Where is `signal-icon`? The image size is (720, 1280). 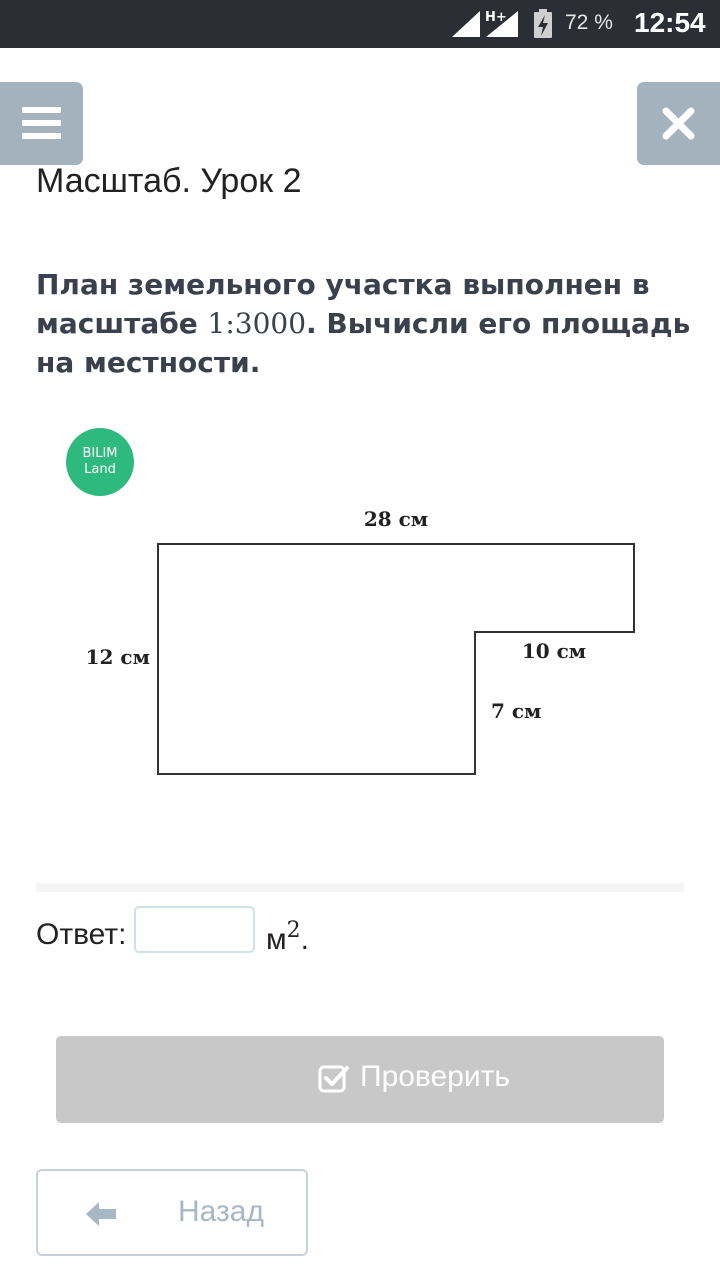
signal-icon is located at coordinates (466, 24).